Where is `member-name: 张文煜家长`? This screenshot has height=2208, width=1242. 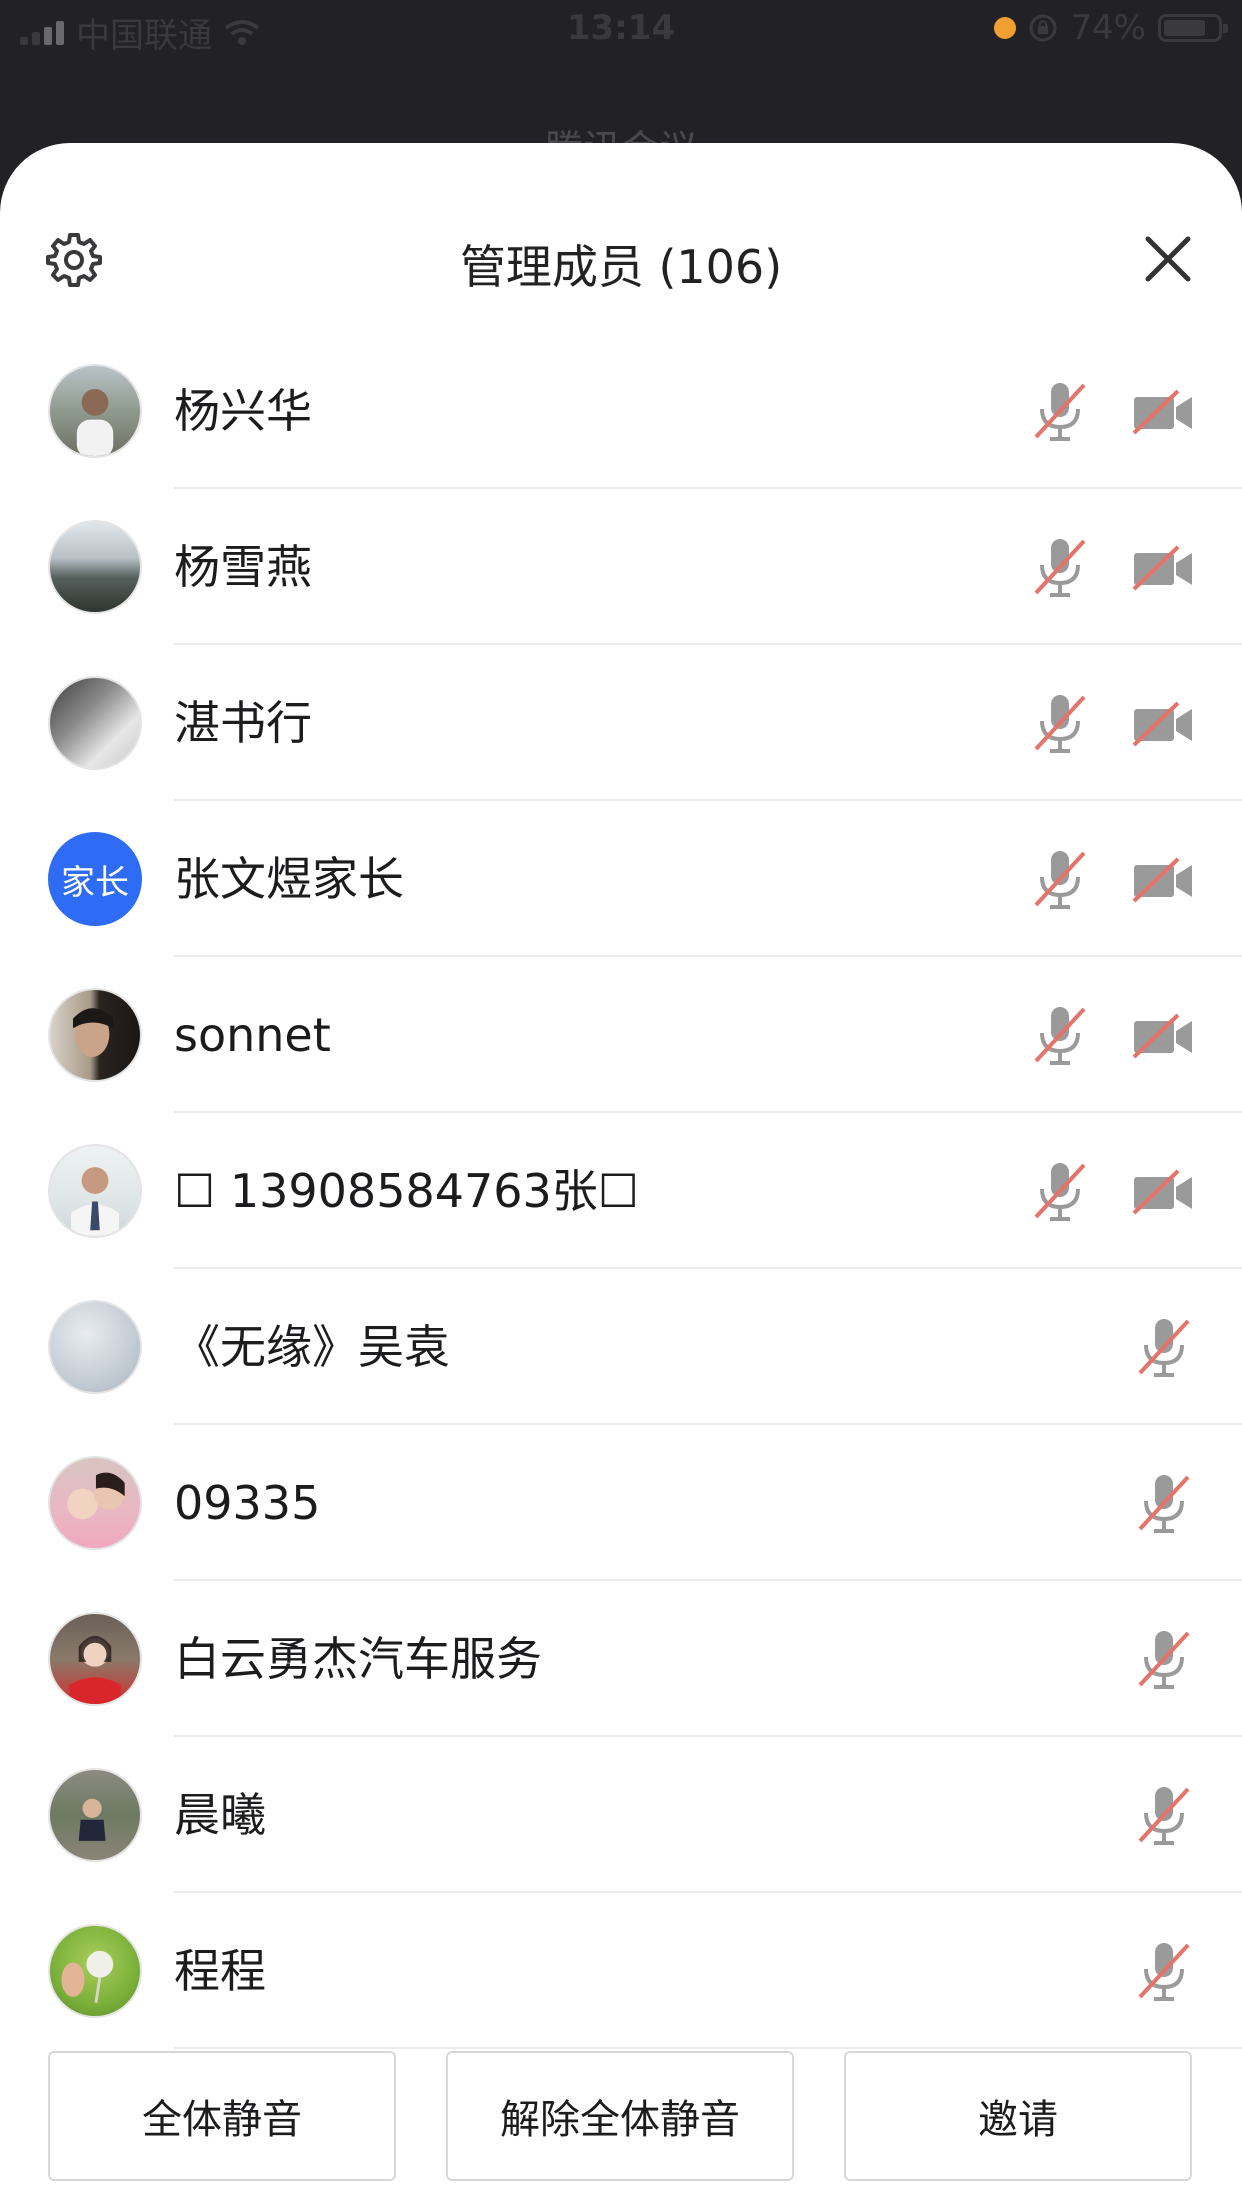 member-name: 张文煜家长 is located at coordinates (289, 879).